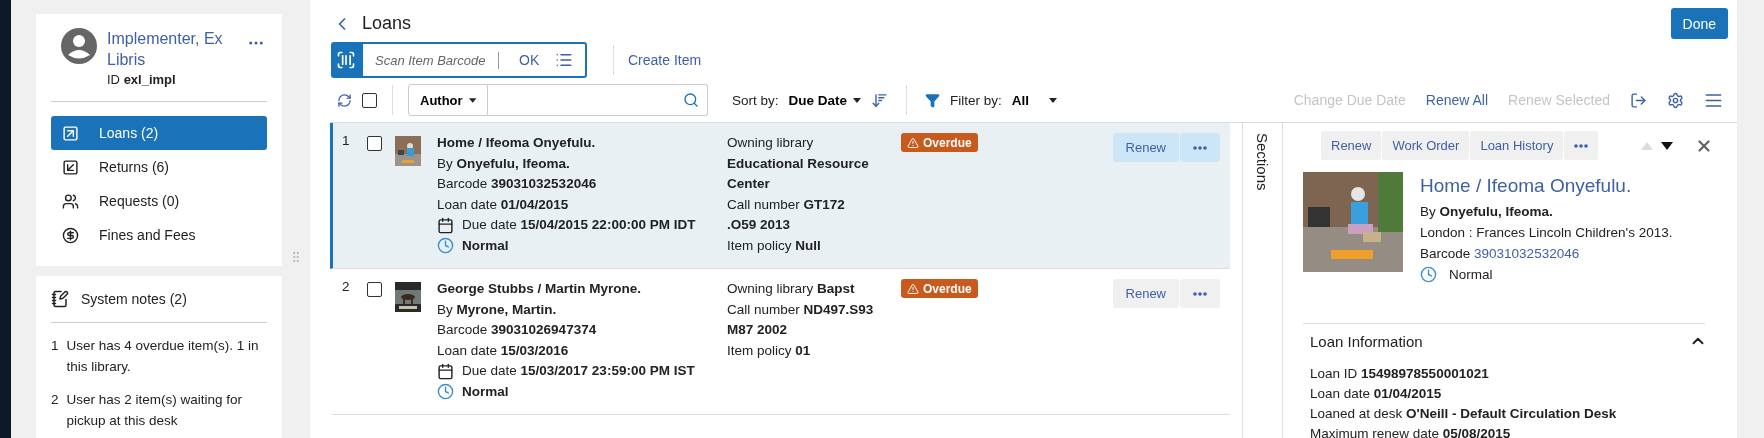  What do you see at coordinates (70, 235) in the screenshot?
I see `dollar-icon` at bounding box center [70, 235].